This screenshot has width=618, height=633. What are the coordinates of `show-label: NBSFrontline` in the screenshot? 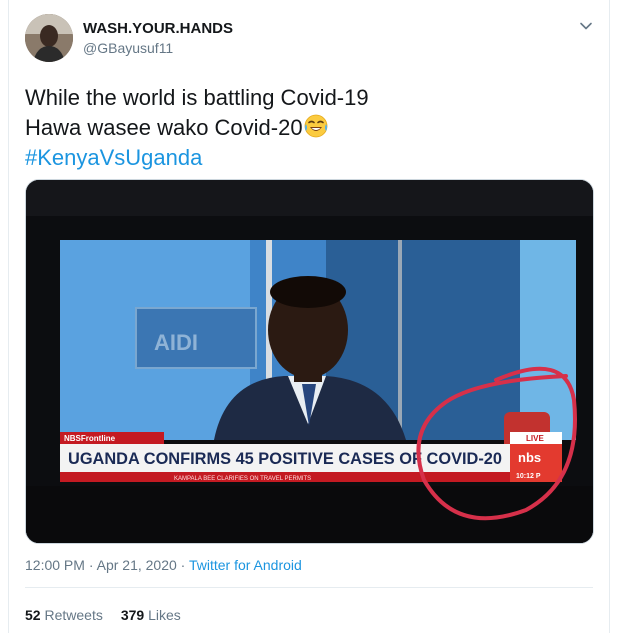 It's located at (90, 438).